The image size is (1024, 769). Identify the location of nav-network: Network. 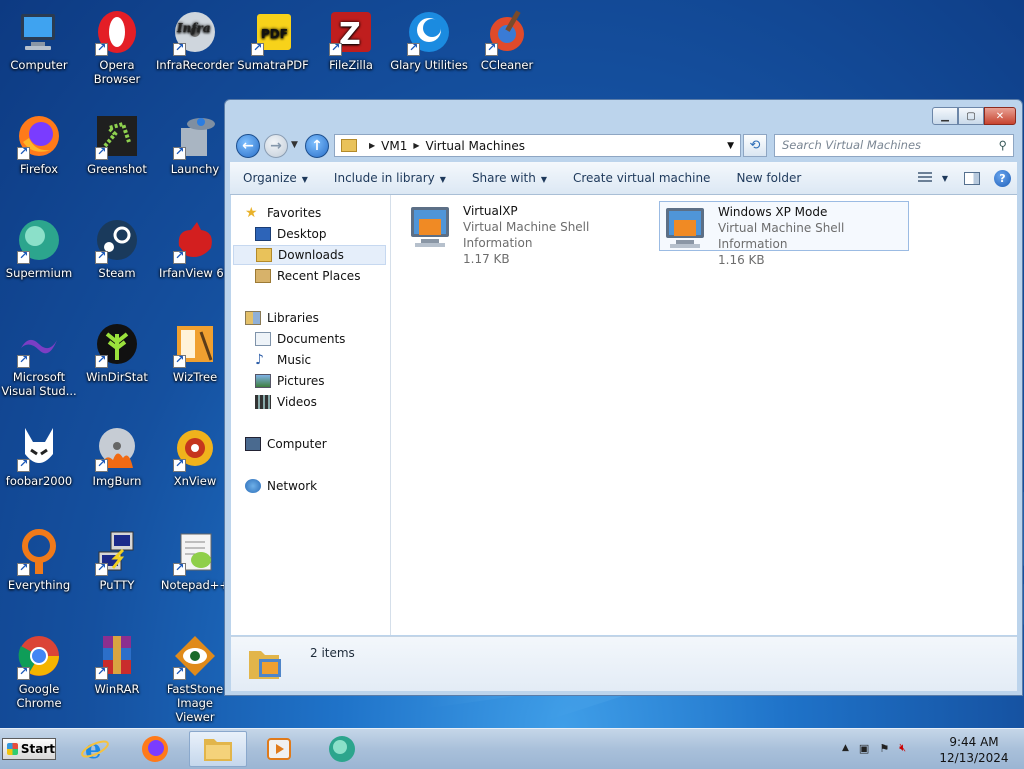
(281, 486).